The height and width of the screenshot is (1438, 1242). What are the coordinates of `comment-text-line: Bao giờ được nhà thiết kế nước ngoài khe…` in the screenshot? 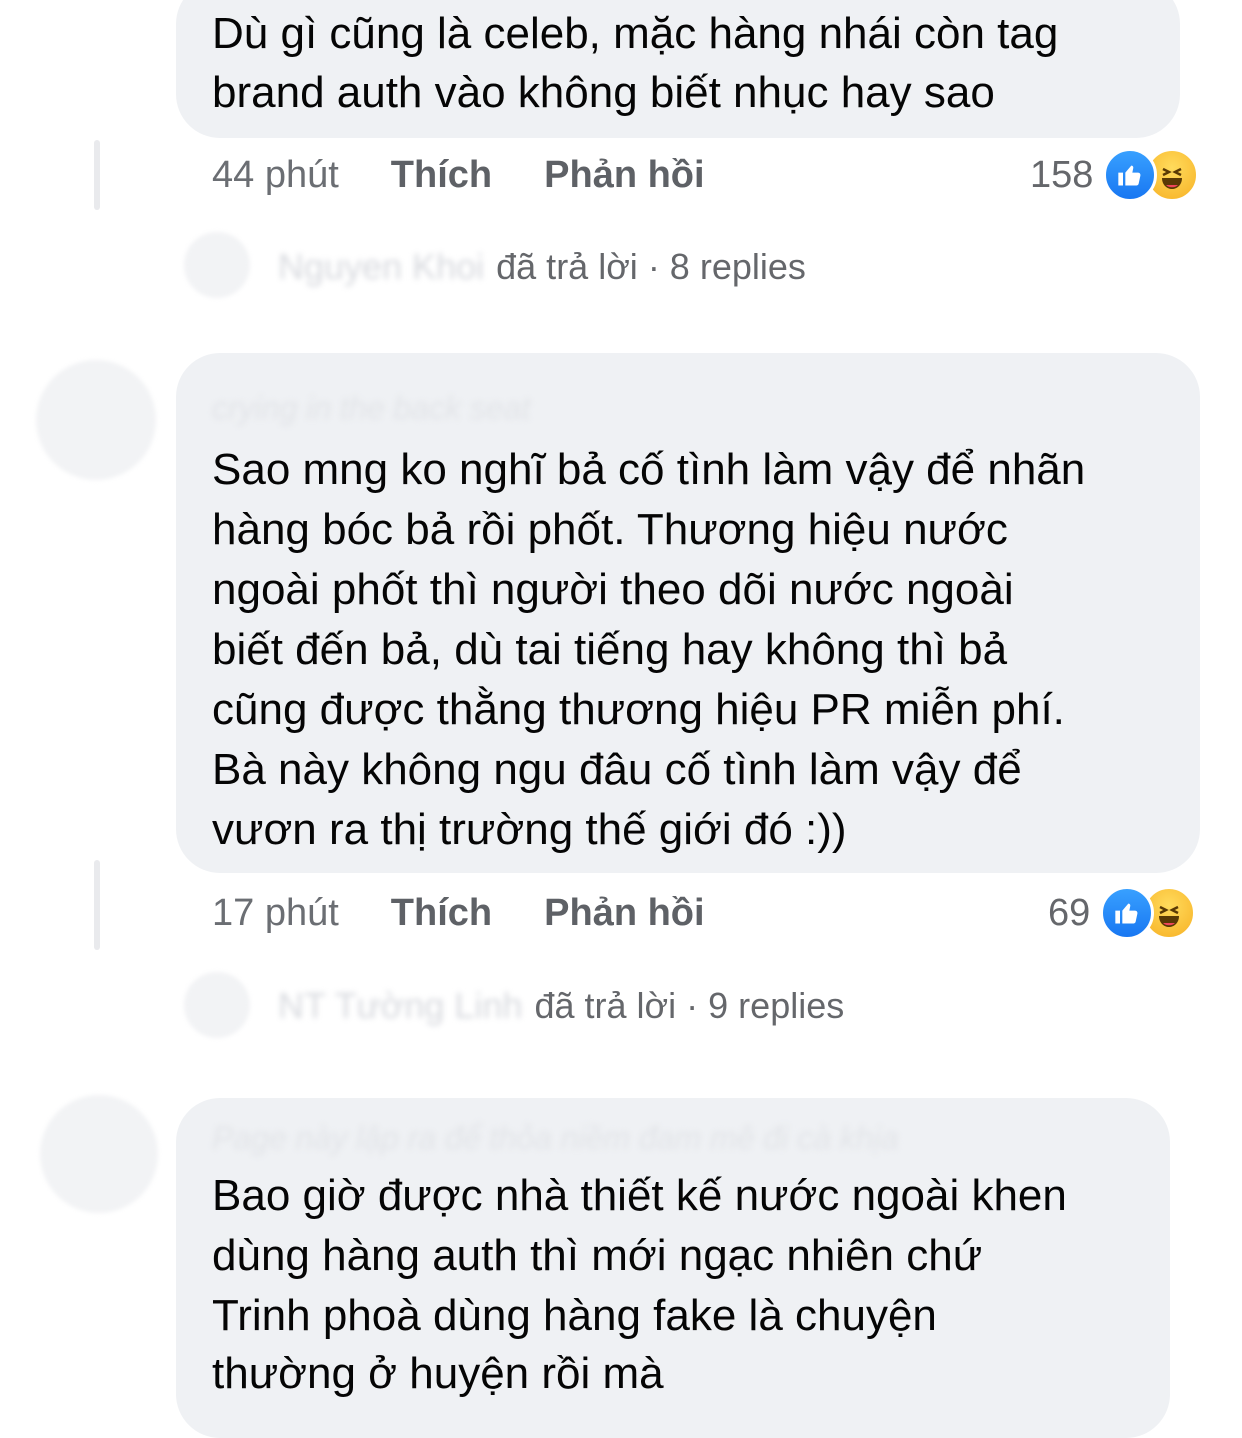 It's located at (639, 1195).